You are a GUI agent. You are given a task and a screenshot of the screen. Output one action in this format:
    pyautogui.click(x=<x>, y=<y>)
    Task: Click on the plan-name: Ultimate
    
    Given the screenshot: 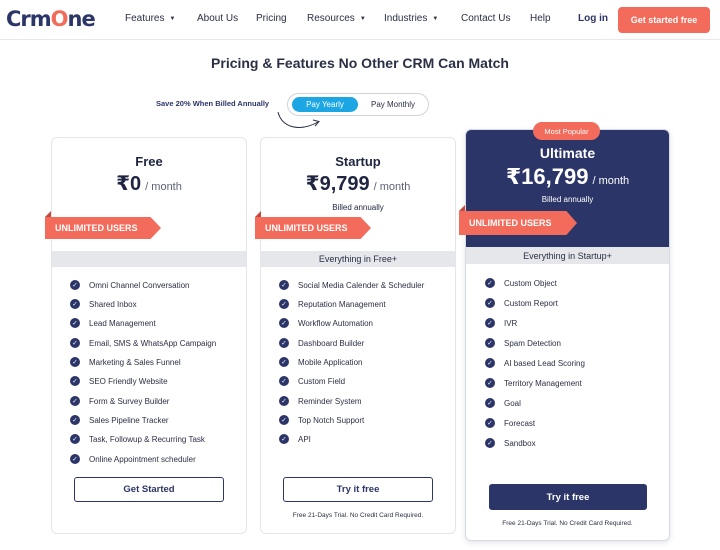 What is the action you would take?
    pyautogui.click(x=567, y=153)
    